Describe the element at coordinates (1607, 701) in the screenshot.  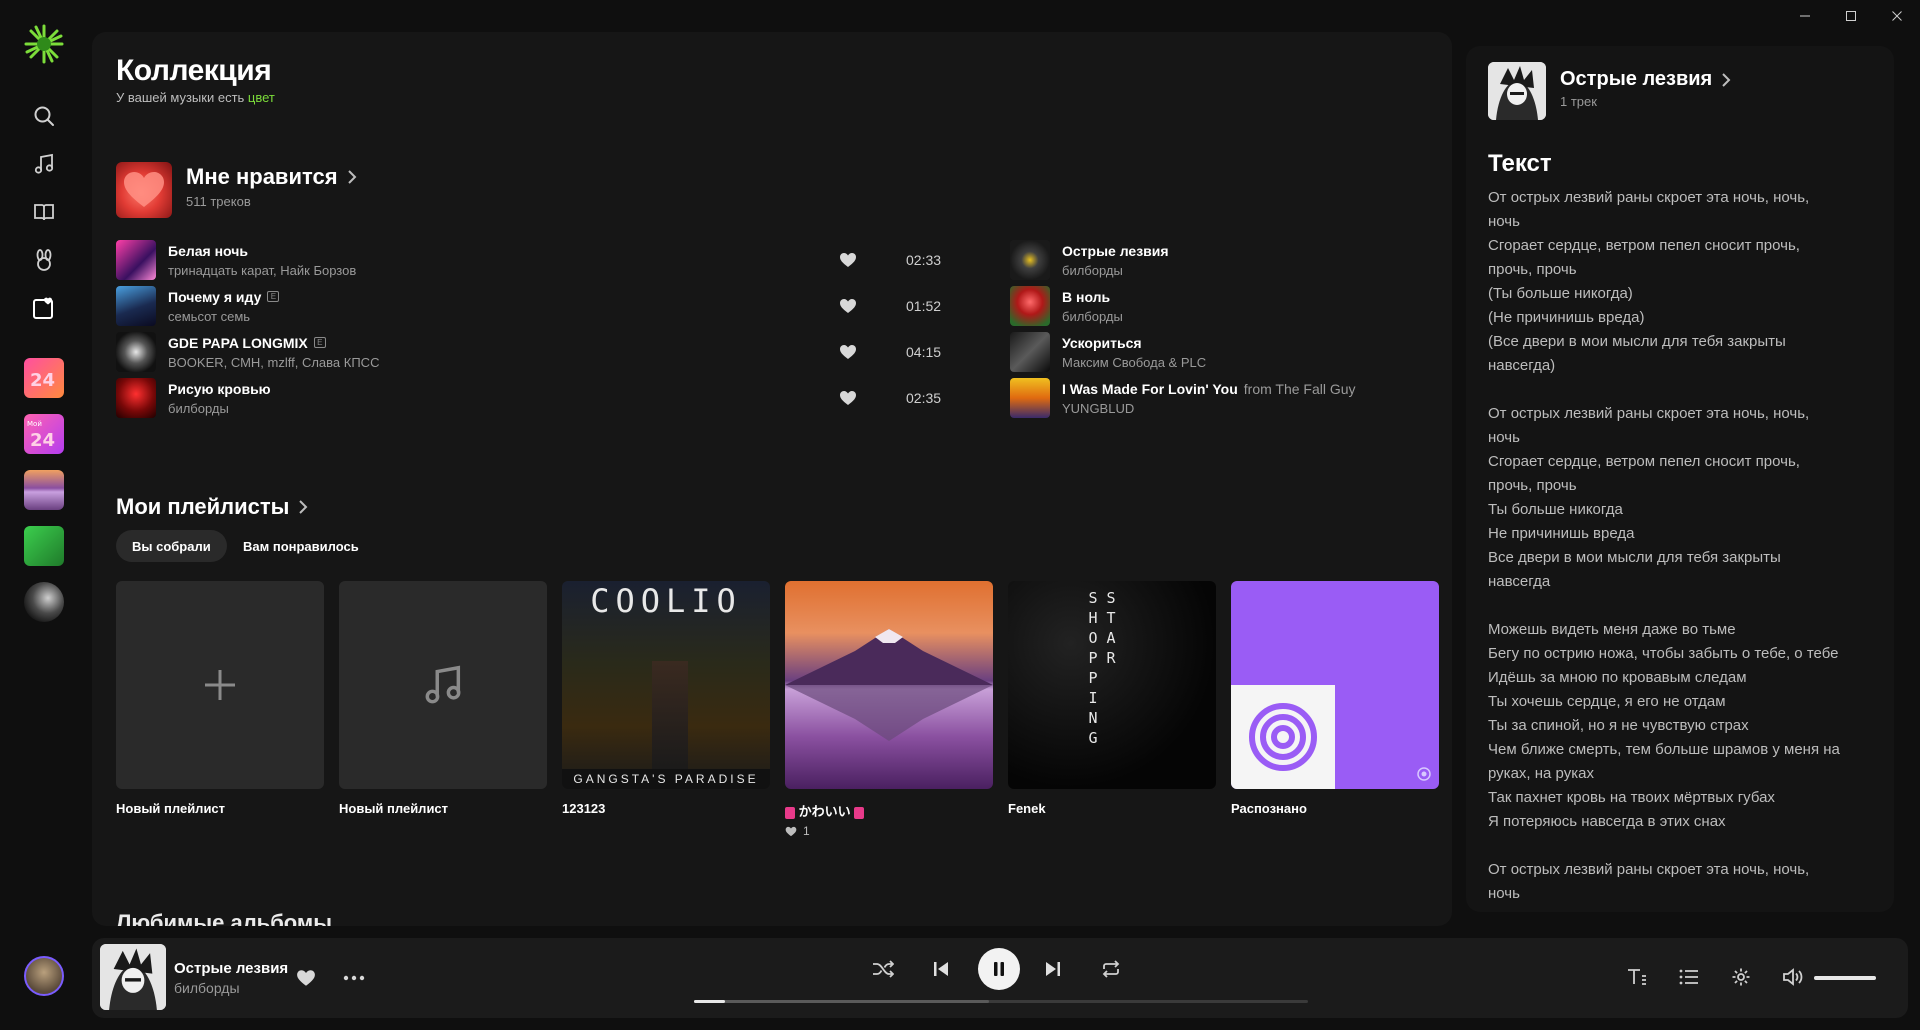
I see `lyrics-line: Ты хочешь сердце, я его не отдам` at that location.